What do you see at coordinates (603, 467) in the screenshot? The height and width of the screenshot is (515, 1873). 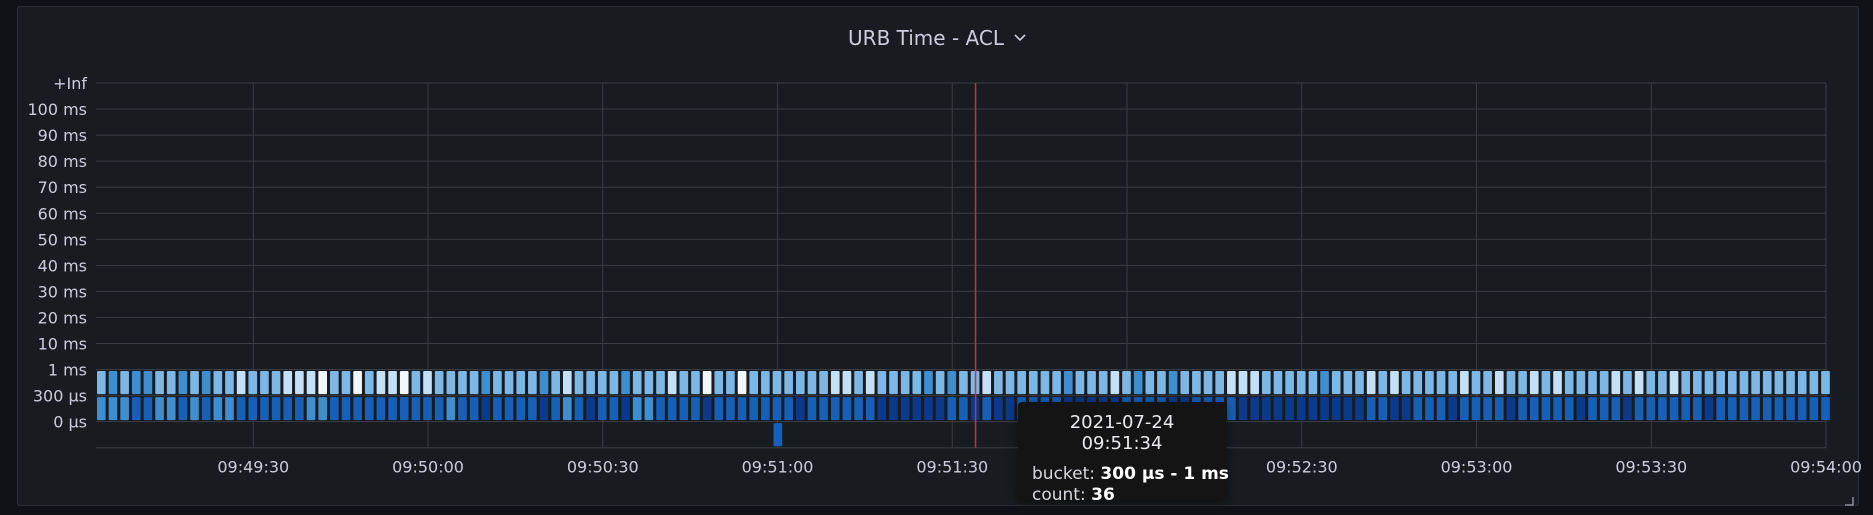 I see `x-tick-label: 09:50:30` at bounding box center [603, 467].